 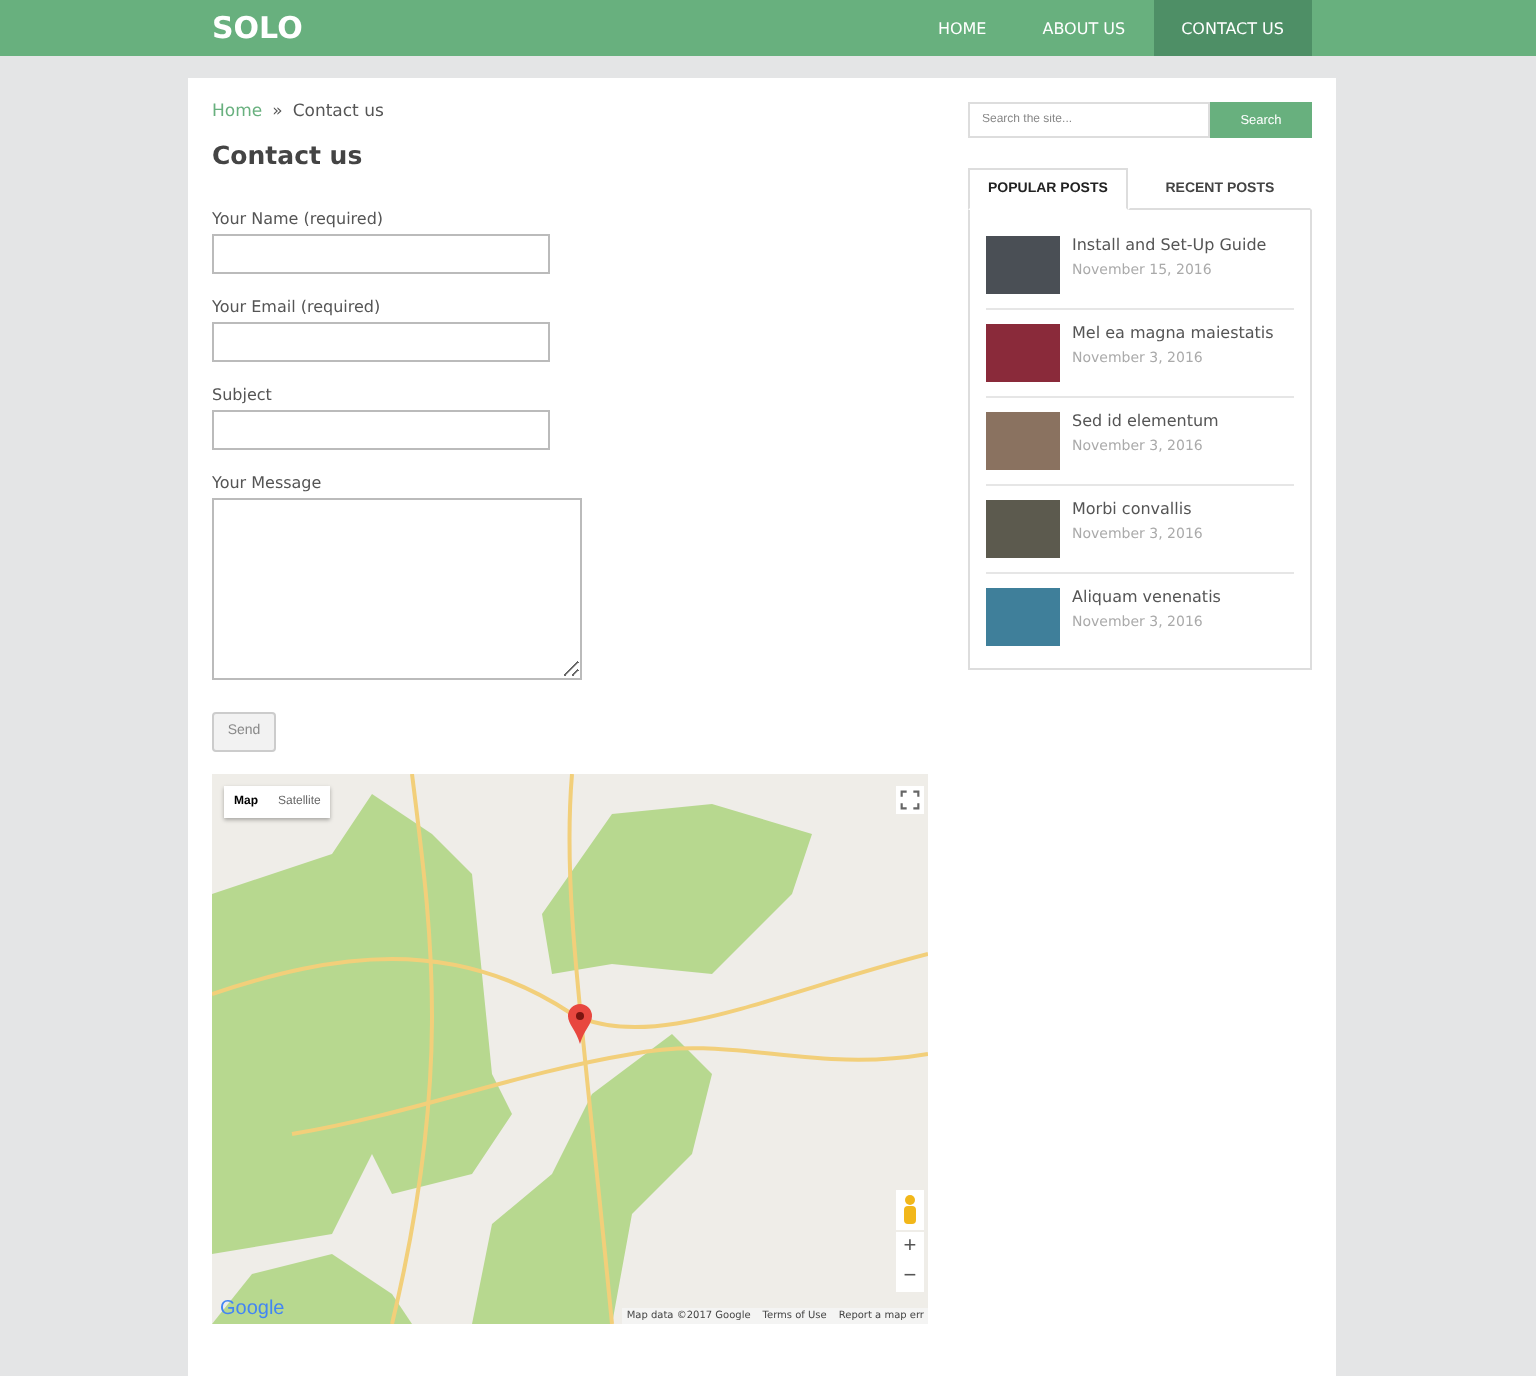 I want to click on page-title: Contact us, so click(x=288, y=155).